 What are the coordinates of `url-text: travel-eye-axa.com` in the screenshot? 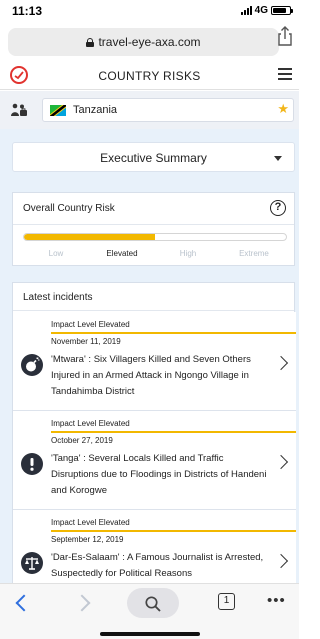 It's located at (149, 42).